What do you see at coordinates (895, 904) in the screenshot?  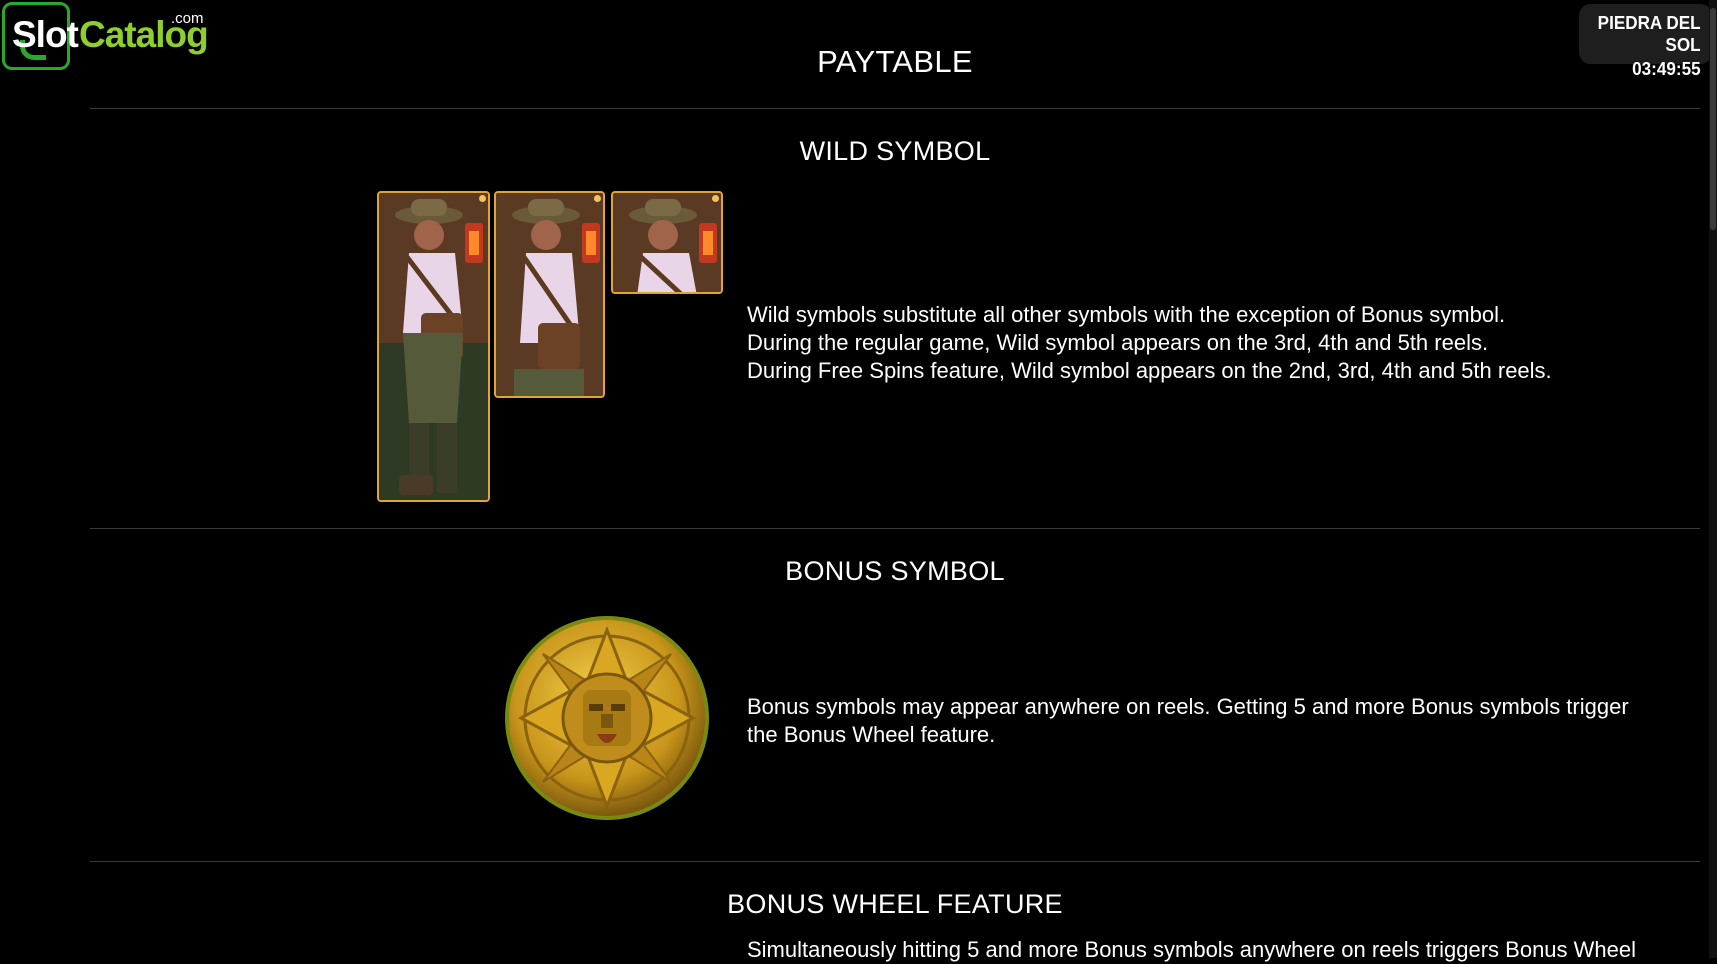 I see `bonus-wheel-section-title: BONUS WHEEL FEATURE` at bounding box center [895, 904].